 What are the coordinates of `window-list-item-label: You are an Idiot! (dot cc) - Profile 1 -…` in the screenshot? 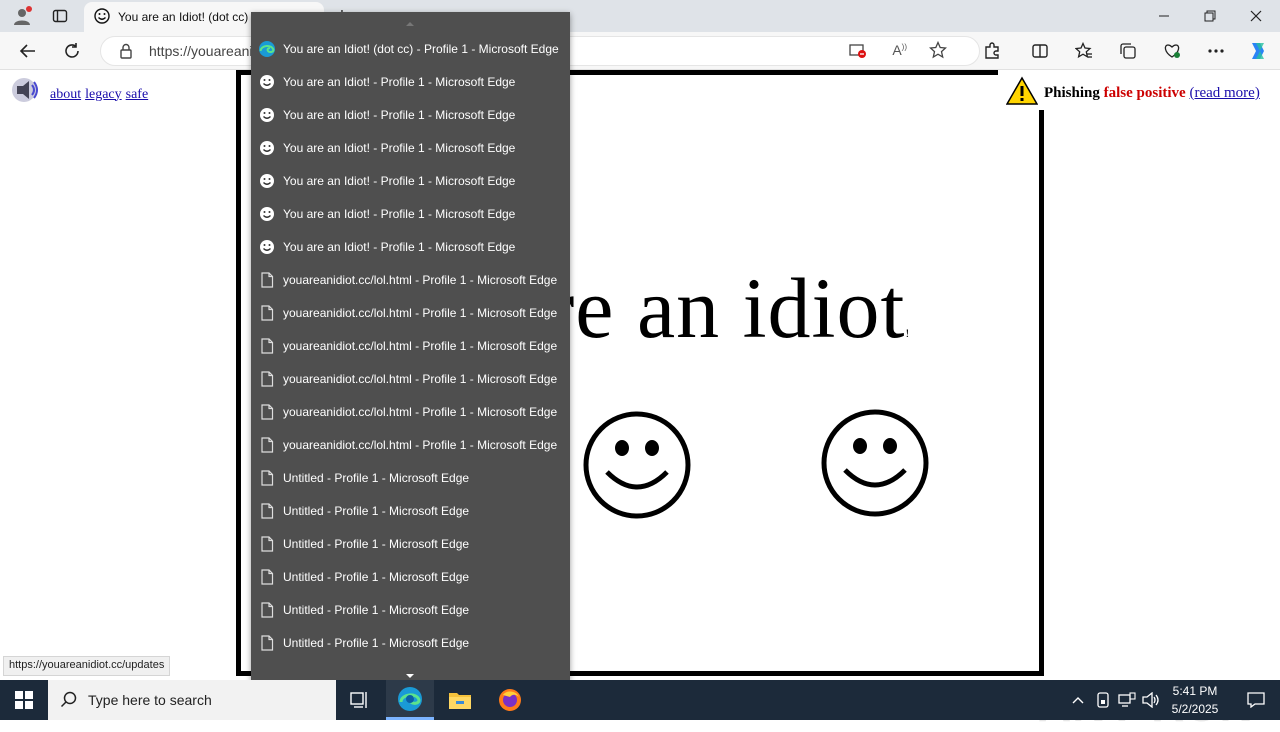 It's located at (421, 48).